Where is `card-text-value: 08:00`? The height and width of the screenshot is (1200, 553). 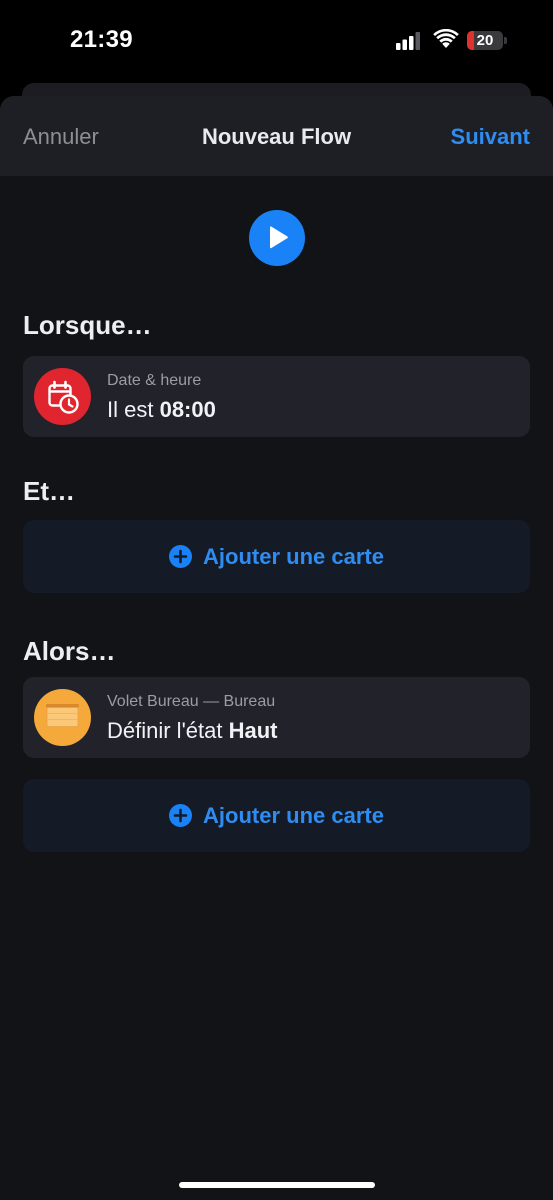 card-text-value: 08:00 is located at coordinates (187, 409).